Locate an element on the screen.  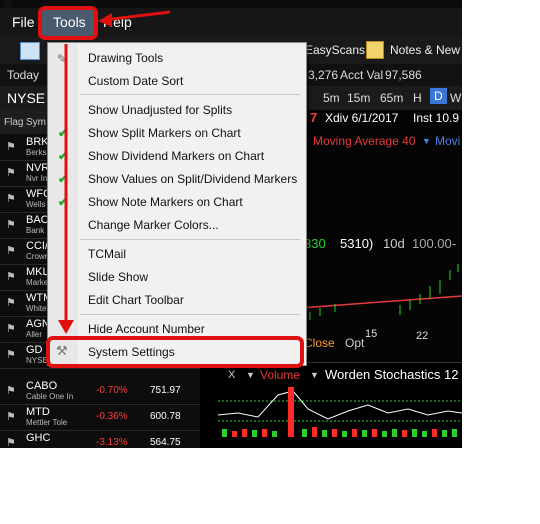
arrow-head-down is located at coordinates (66, 327).